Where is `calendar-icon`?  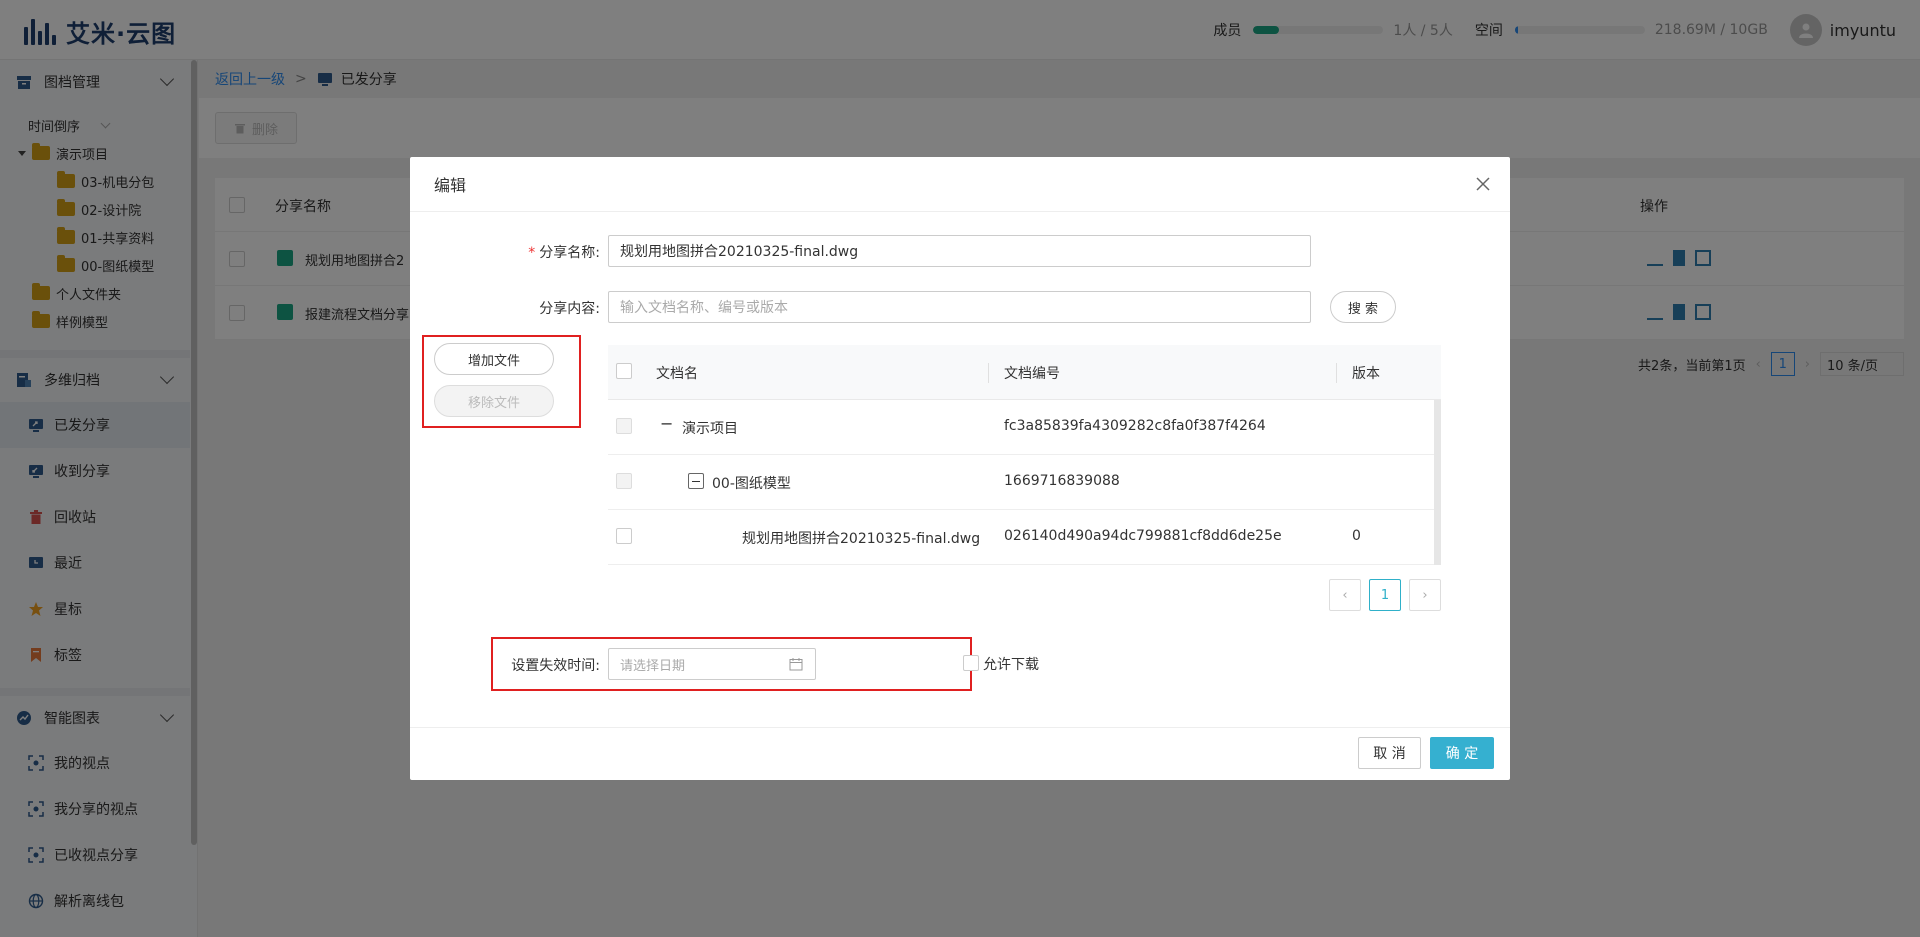
calendar-icon is located at coordinates (796, 666).